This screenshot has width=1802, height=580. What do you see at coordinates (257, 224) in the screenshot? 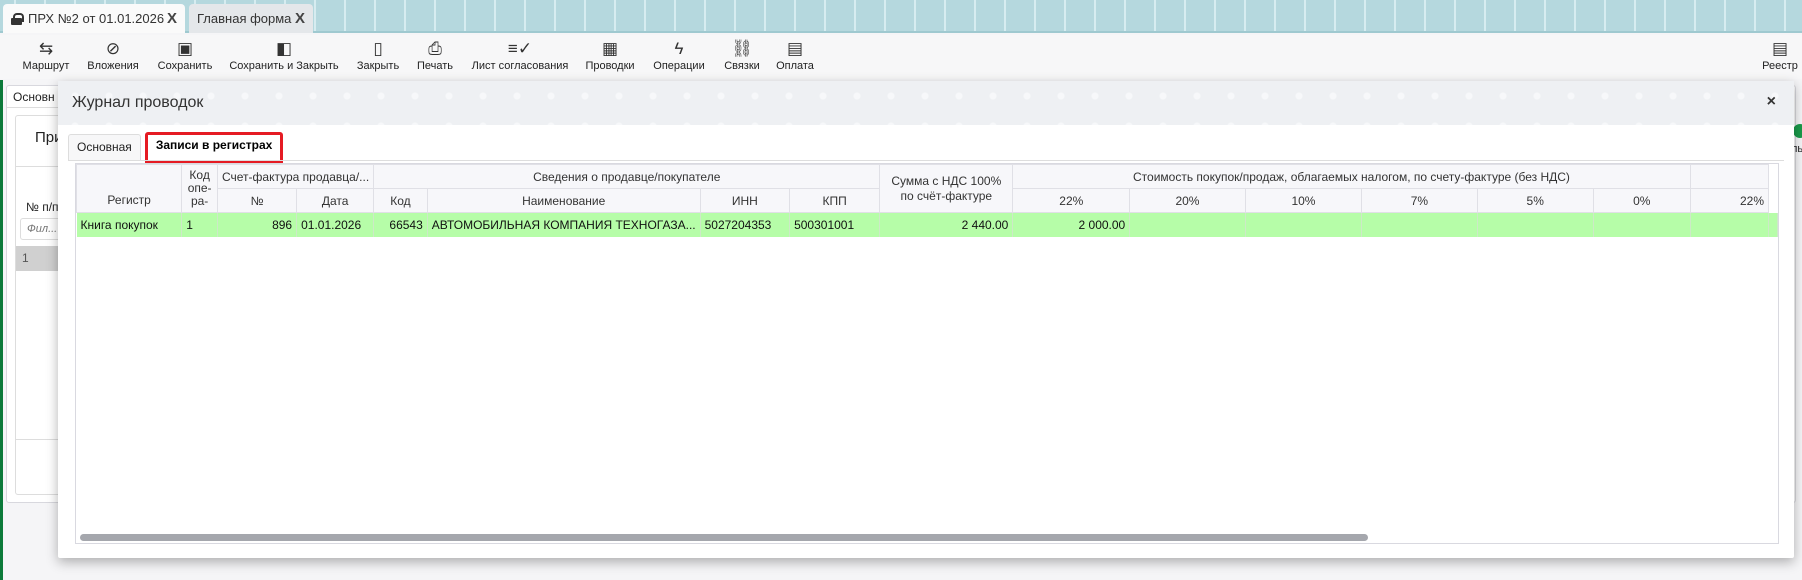
I see `table-cell: 896` at bounding box center [257, 224].